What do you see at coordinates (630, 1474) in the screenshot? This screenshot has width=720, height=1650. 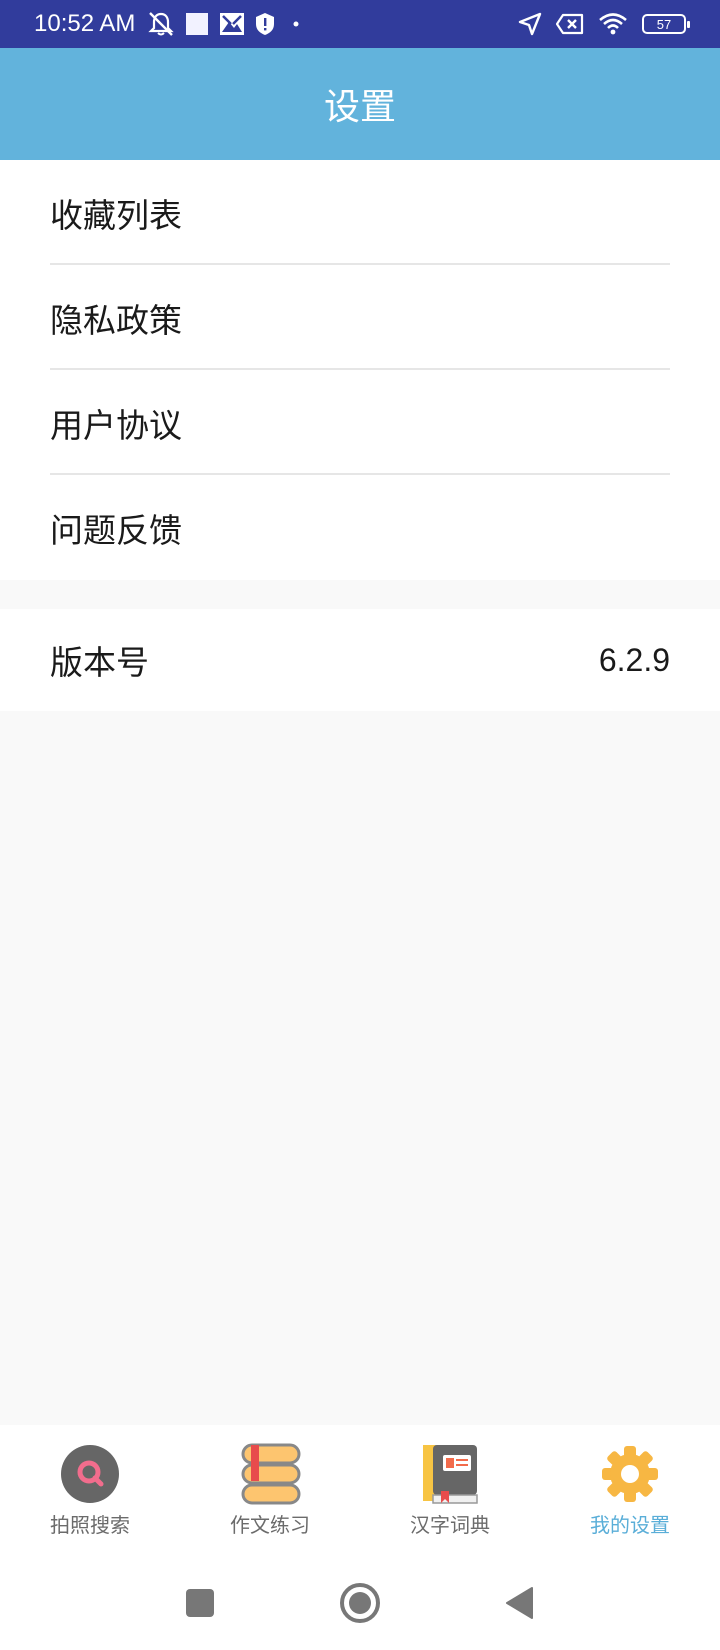 I see `gear-icon` at bounding box center [630, 1474].